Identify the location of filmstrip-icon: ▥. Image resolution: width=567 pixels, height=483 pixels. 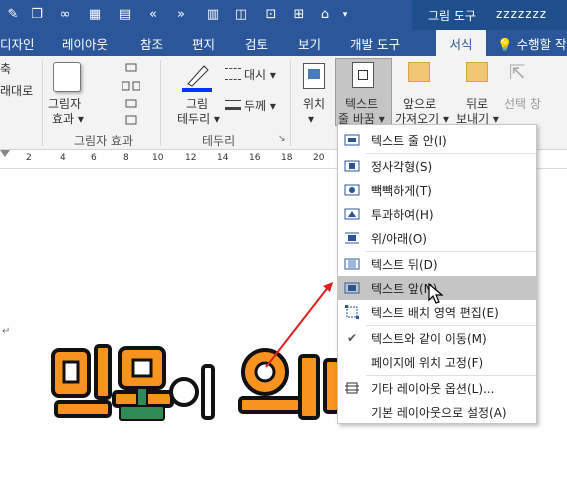
(213, 15).